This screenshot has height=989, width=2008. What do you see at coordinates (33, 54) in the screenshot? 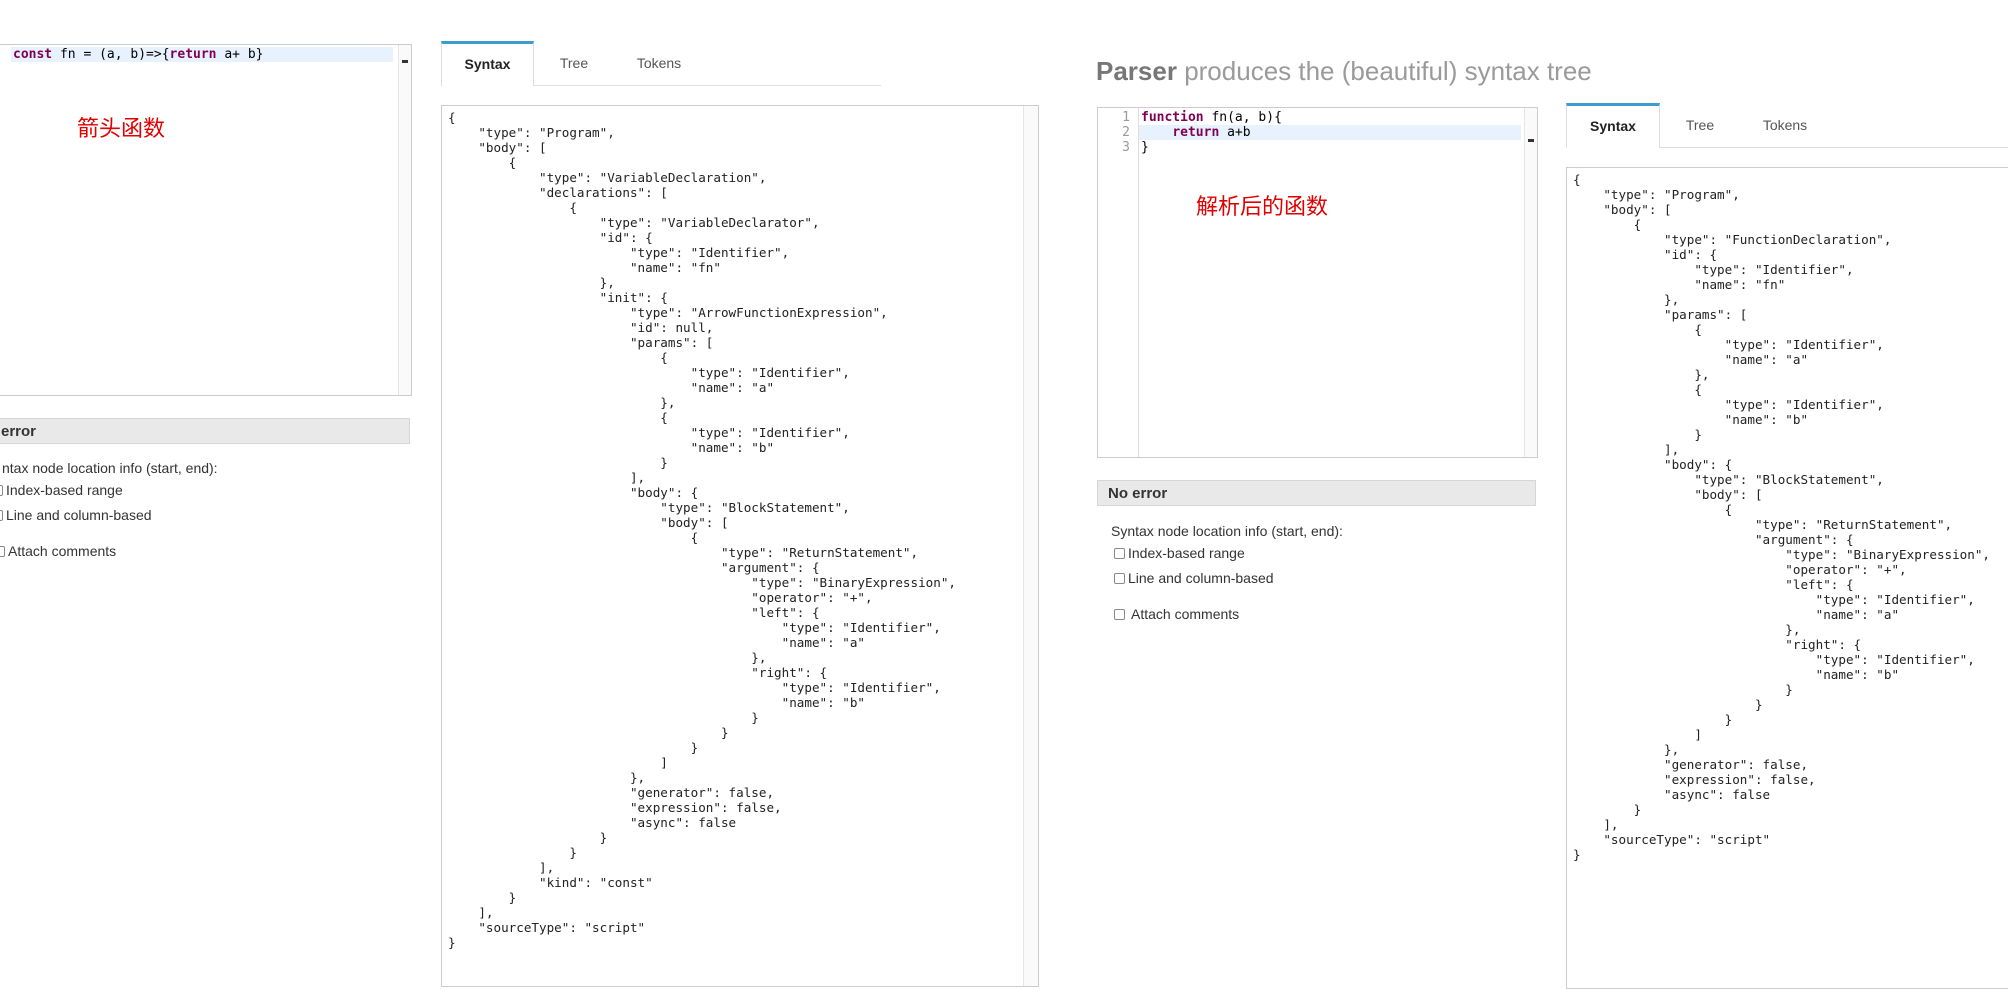
I see `keyword: const` at bounding box center [33, 54].